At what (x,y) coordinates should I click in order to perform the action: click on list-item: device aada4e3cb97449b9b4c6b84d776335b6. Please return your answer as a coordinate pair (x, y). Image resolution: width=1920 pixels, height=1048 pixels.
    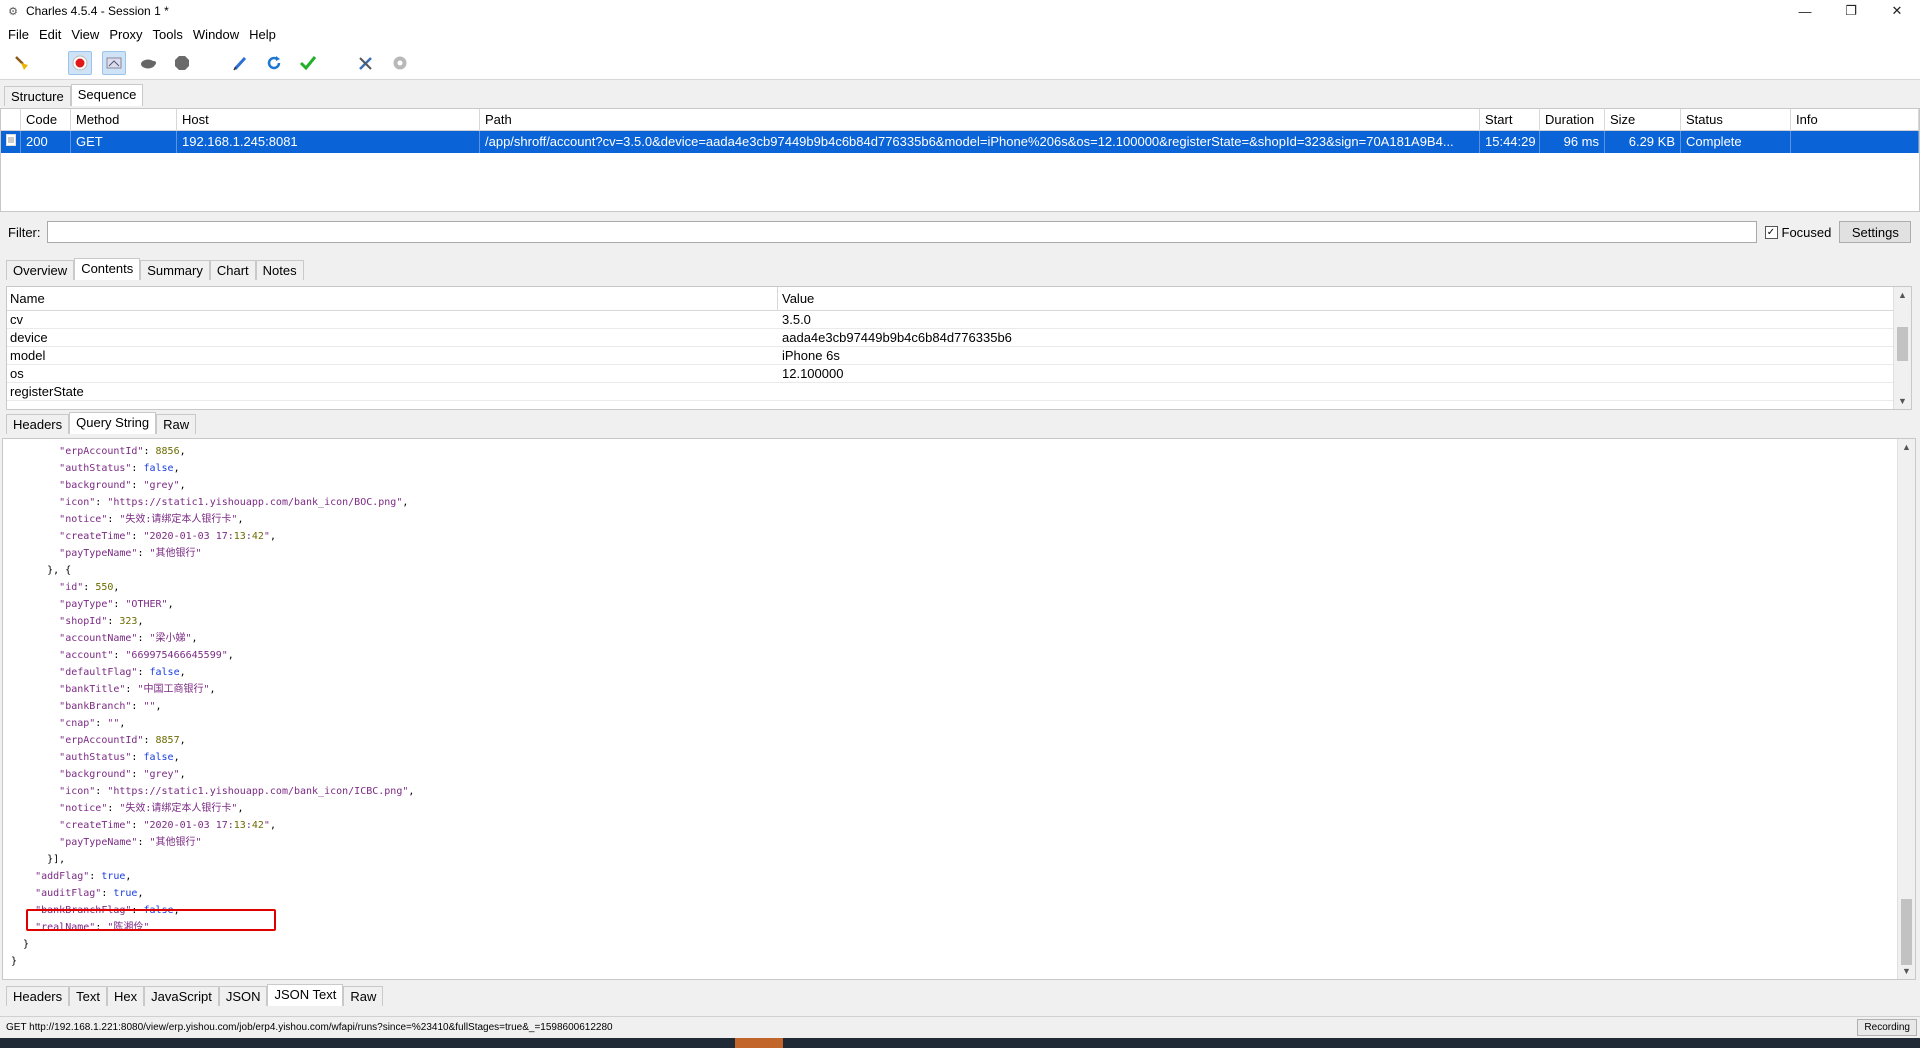
    Looking at the image, I should click on (959, 338).